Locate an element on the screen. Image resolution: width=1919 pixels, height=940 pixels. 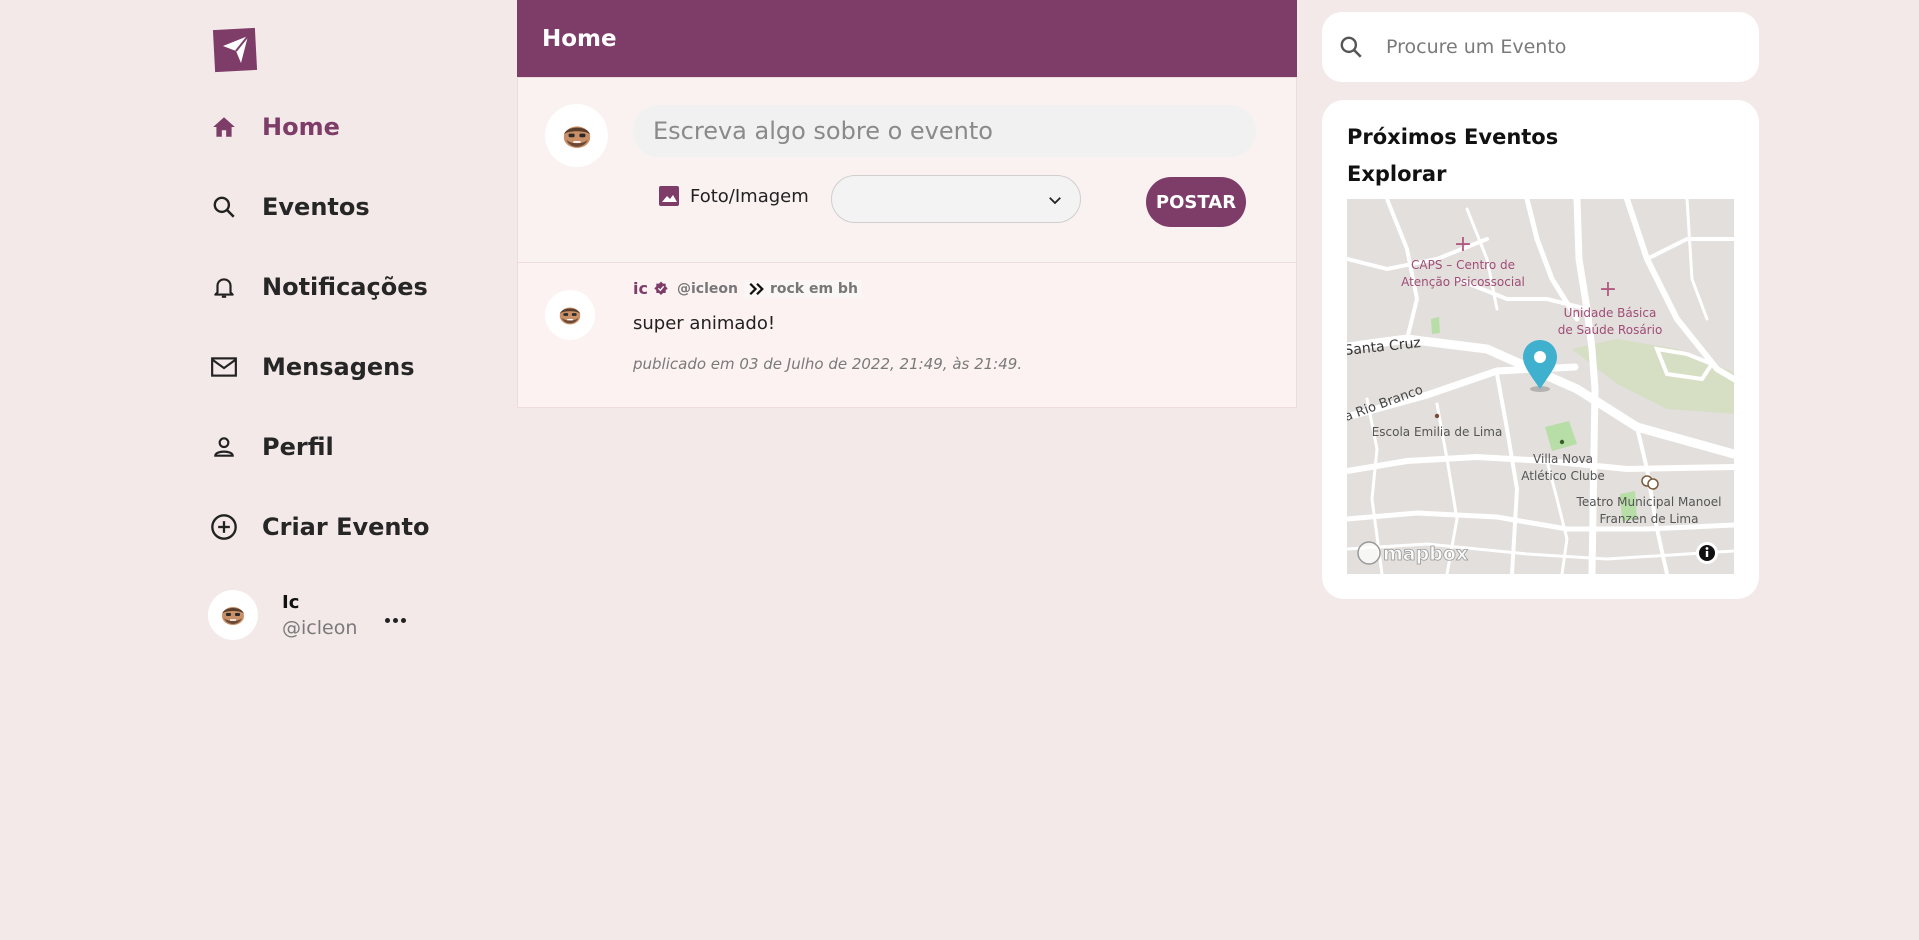
map-label: Franzen de Lima is located at coordinates (1649, 519).